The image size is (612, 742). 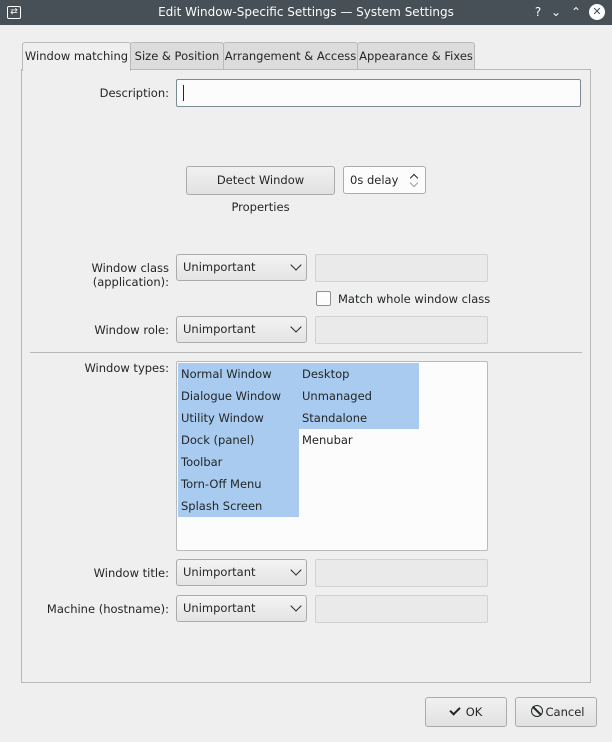 I want to click on list-item: Torn-Off Menu, so click(x=238, y=484).